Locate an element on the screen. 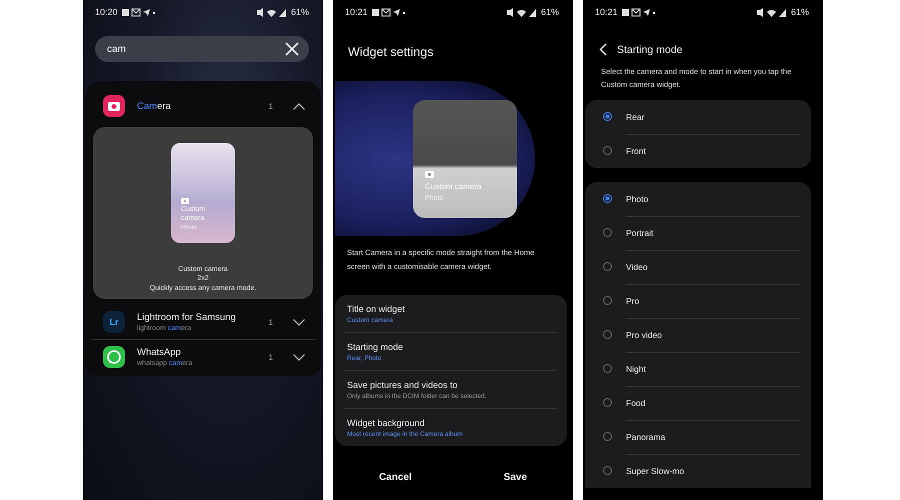  camera-app-icon is located at coordinates (114, 106).